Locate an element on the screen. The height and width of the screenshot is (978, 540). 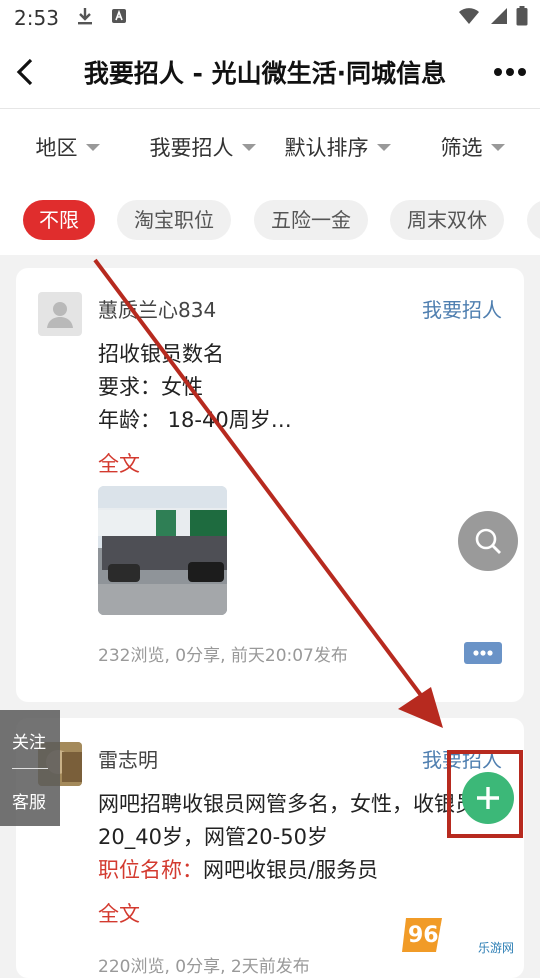
search-icon is located at coordinates (488, 541).